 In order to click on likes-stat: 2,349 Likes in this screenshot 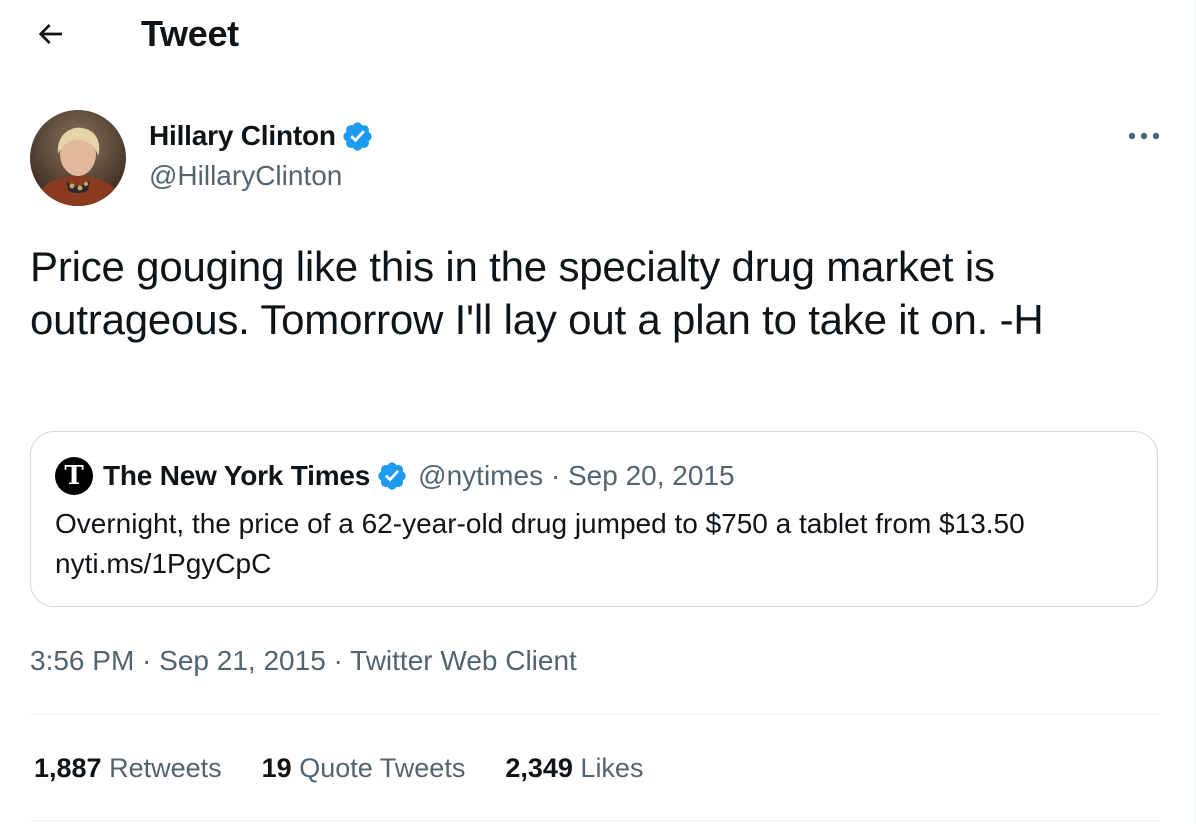, I will do `click(574, 768)`.